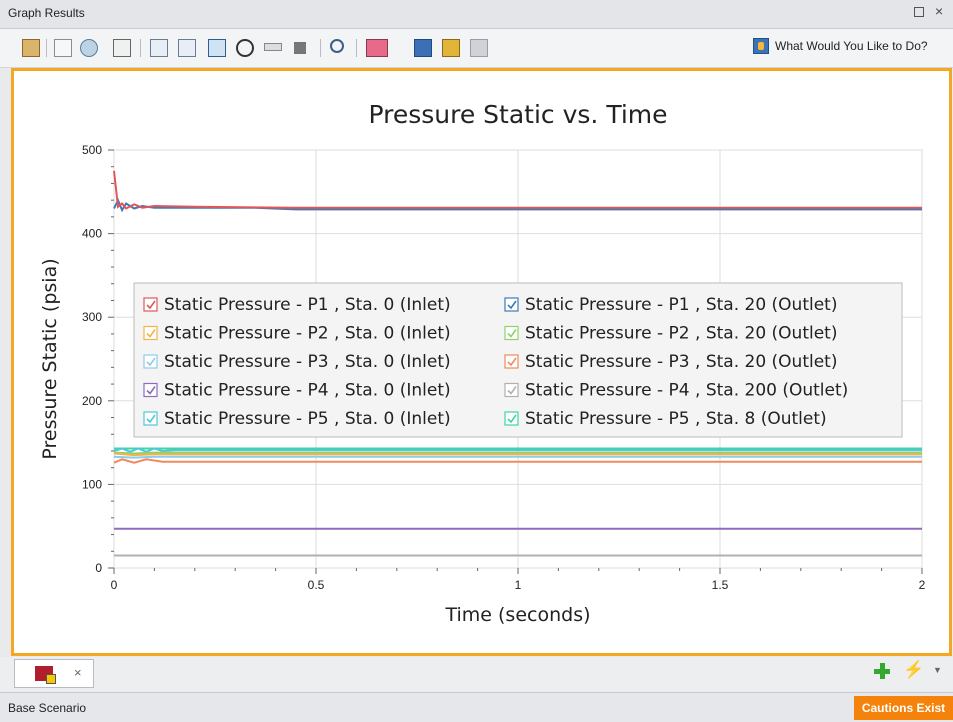 This screenshot has width=953, height=722. Describe the element at coordinates (307, 419) in the screenshot. I see `legend-label: Static Pressure - P5 , Sta. 0 (Inlet)` at that location.